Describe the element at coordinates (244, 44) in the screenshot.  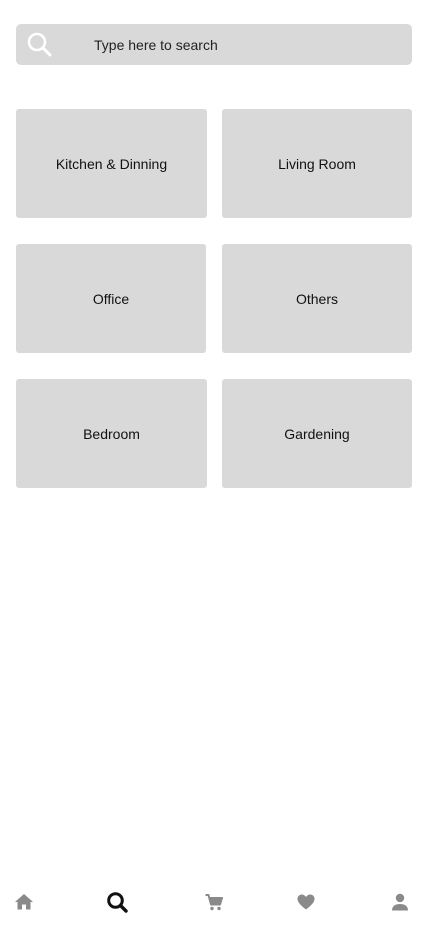
I see `search-input` at that location.